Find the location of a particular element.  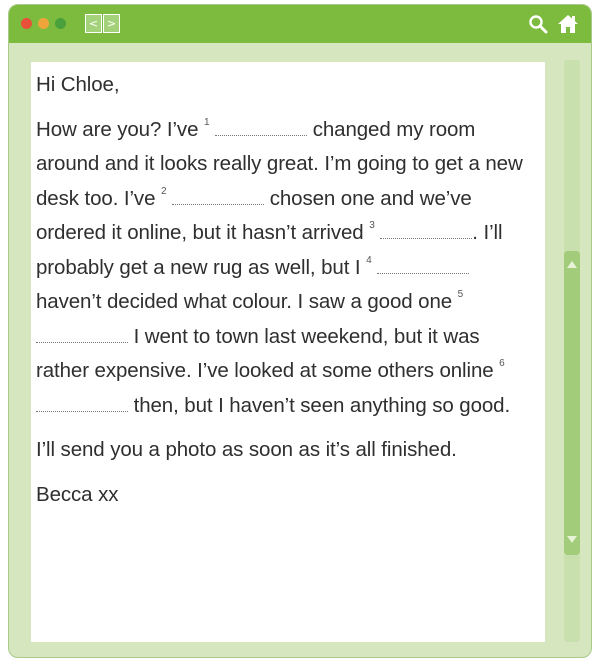

text-segment: How are you? I’ve is located at coordinates (117, 129).